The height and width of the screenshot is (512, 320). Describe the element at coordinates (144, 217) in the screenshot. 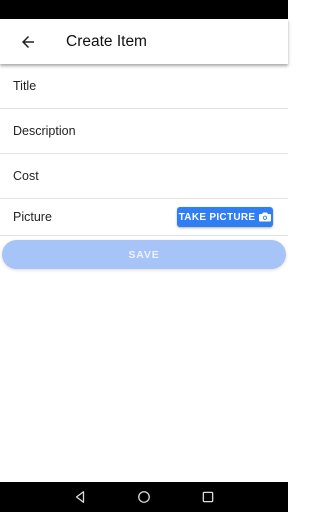

I see `picture-row: Picture TAKE PICTURE` at that location.